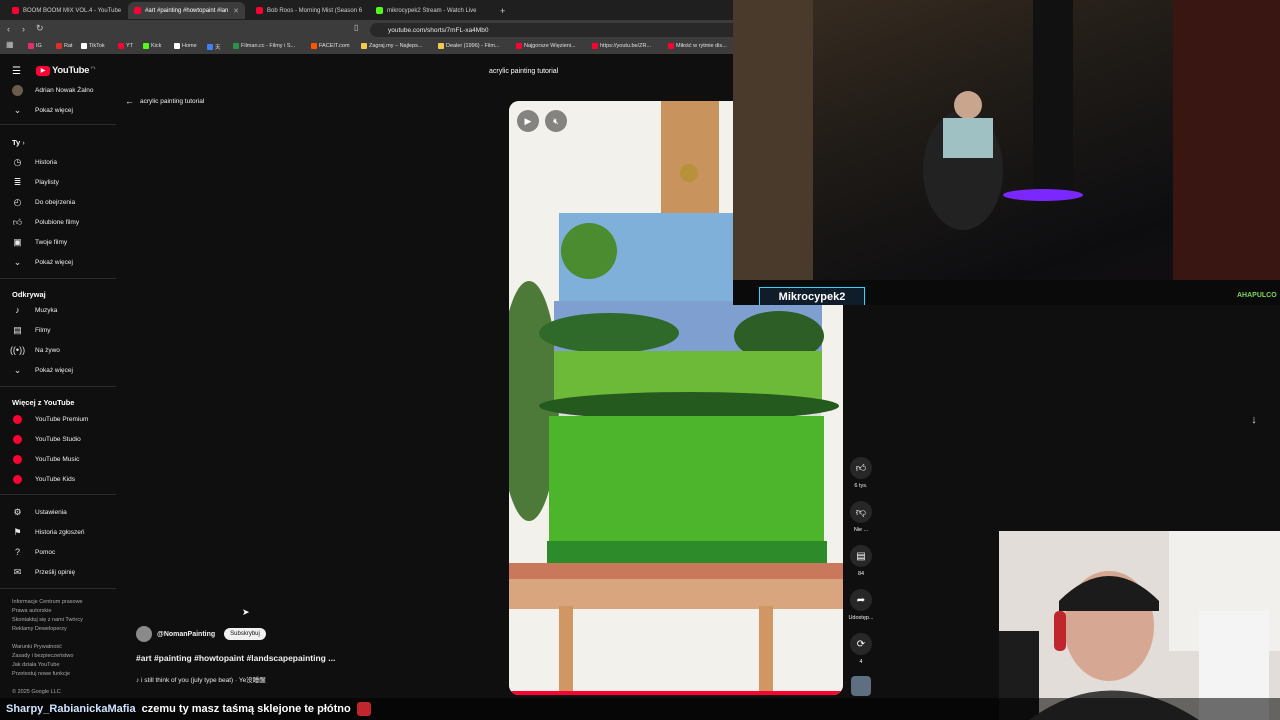  Describe the element at coordinates (17, 329) in the screenshot. I see `film-icon: ▤` at that location.